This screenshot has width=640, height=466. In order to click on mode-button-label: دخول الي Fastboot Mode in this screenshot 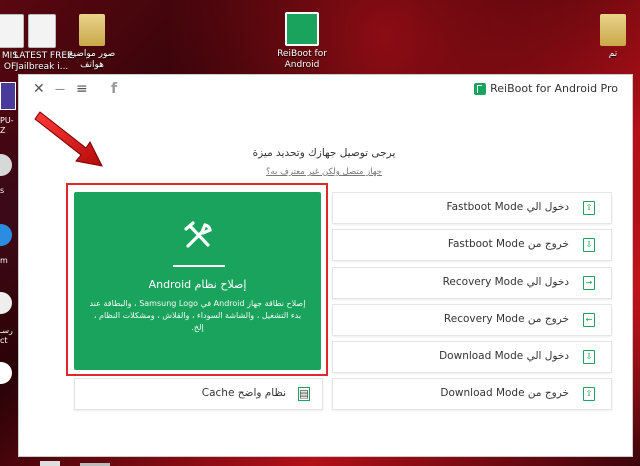, I will do `click(507, 207)`.